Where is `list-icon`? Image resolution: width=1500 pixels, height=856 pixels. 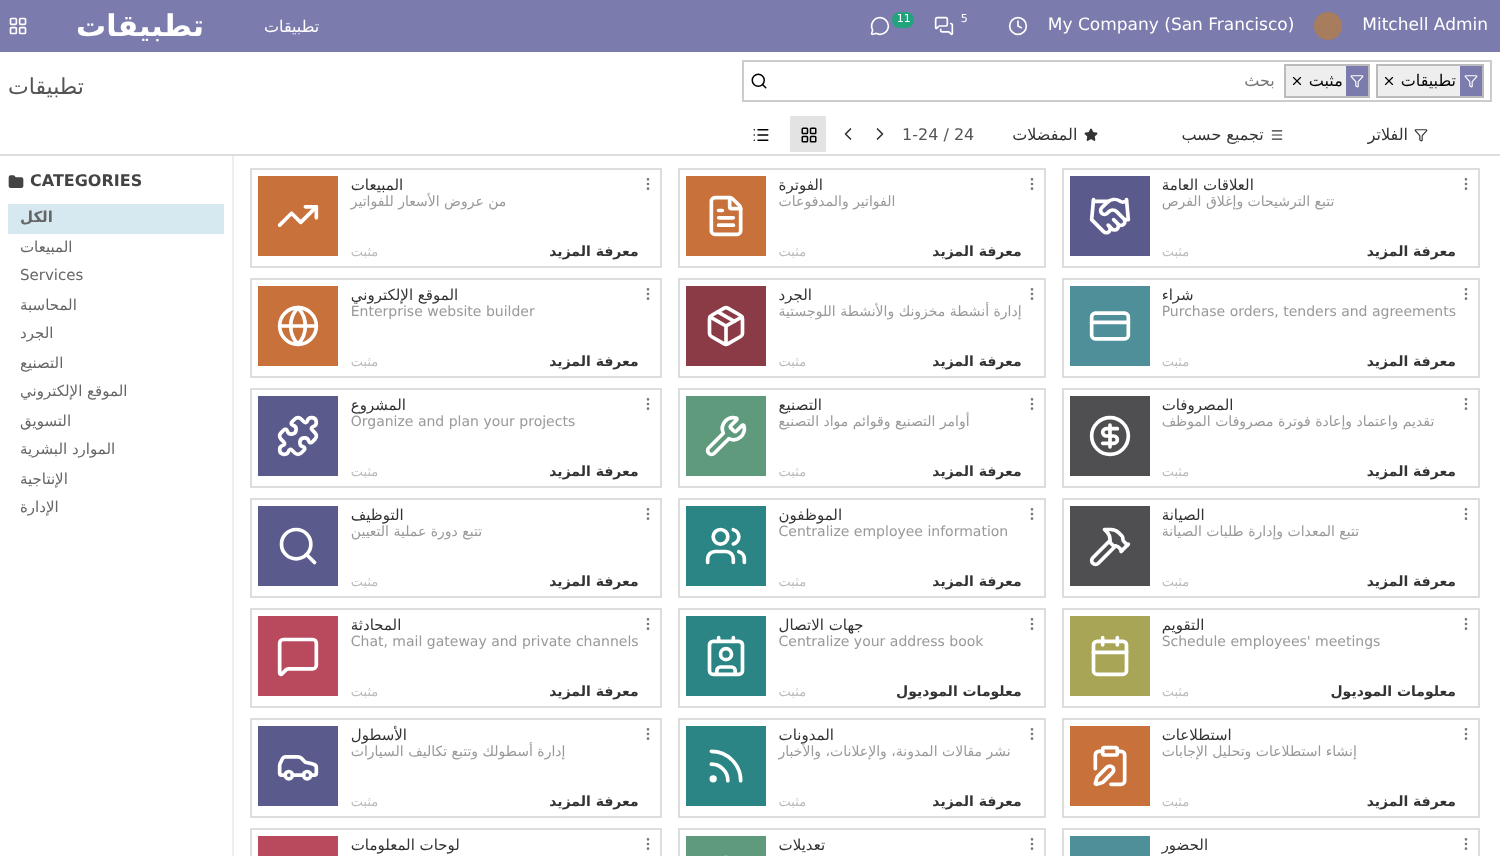
list-icon is located at coordinates (760, 134).